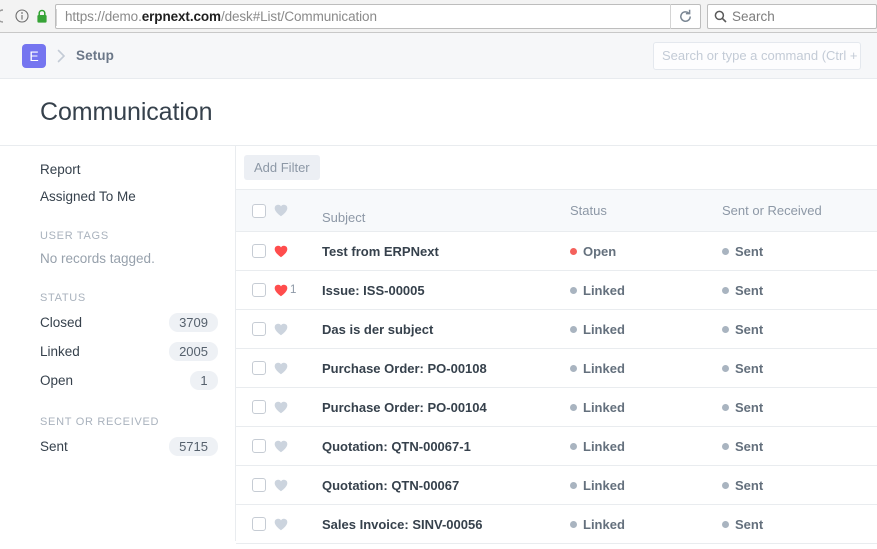 The height and width of the screenshot is (549, 877). What do you see at coordinates (74, 236) in the screenshot?
I see `sidebar-section-user-tags: USER TAGS` at bounding box center [74, 236].